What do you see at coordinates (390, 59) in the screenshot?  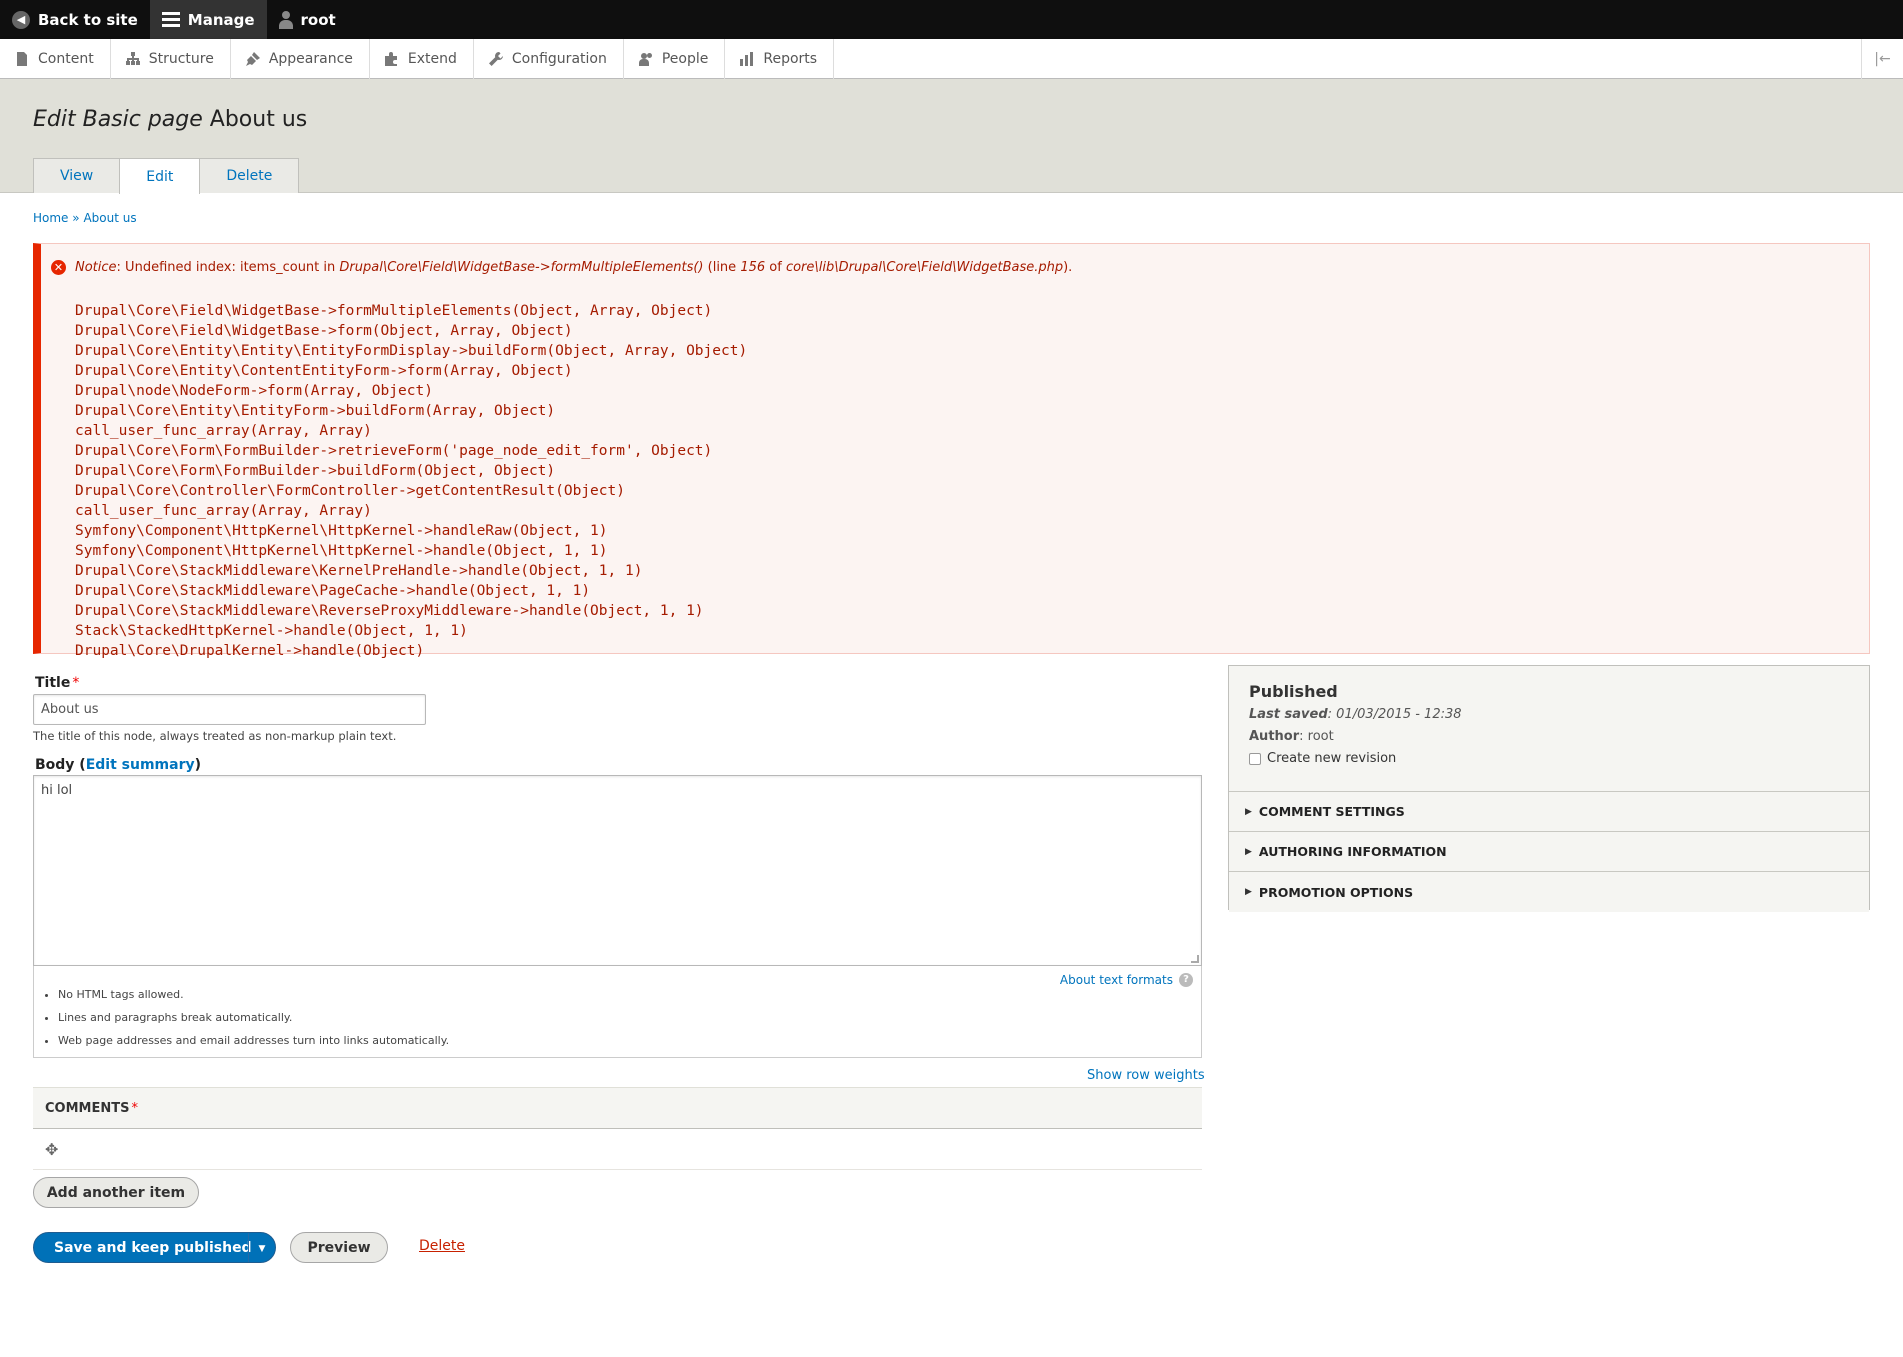 I see `puzzle-icon` at bounding box center [390, 59].